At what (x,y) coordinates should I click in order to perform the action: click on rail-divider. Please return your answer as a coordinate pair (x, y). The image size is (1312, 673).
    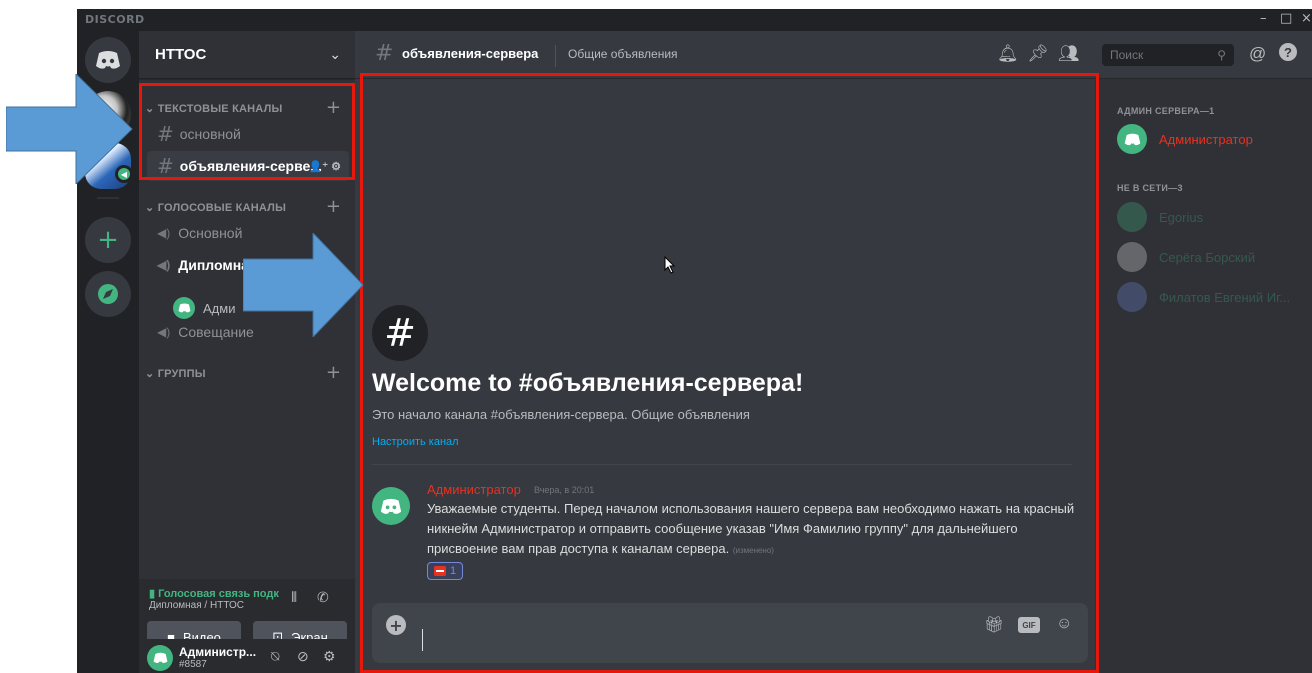
    Looking at the image, I should click on (108, 198).